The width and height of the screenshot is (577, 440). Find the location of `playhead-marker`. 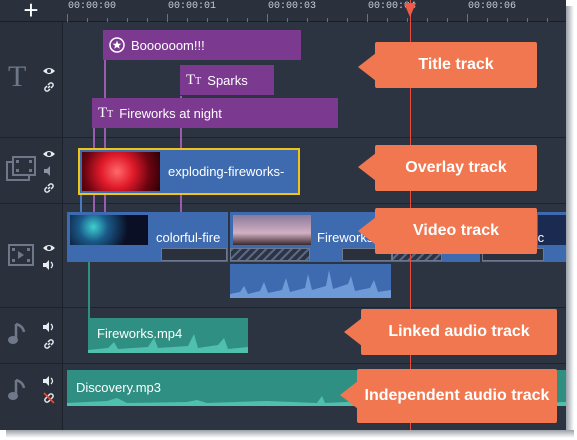

playhead-marker is located at coordinates (410, 10).